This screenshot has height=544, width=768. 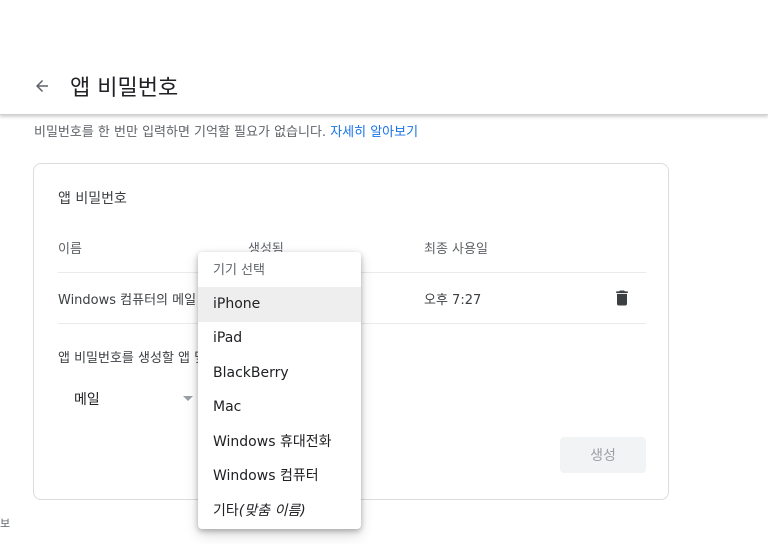 I want to click on back-button, so click(x=42, y=86).